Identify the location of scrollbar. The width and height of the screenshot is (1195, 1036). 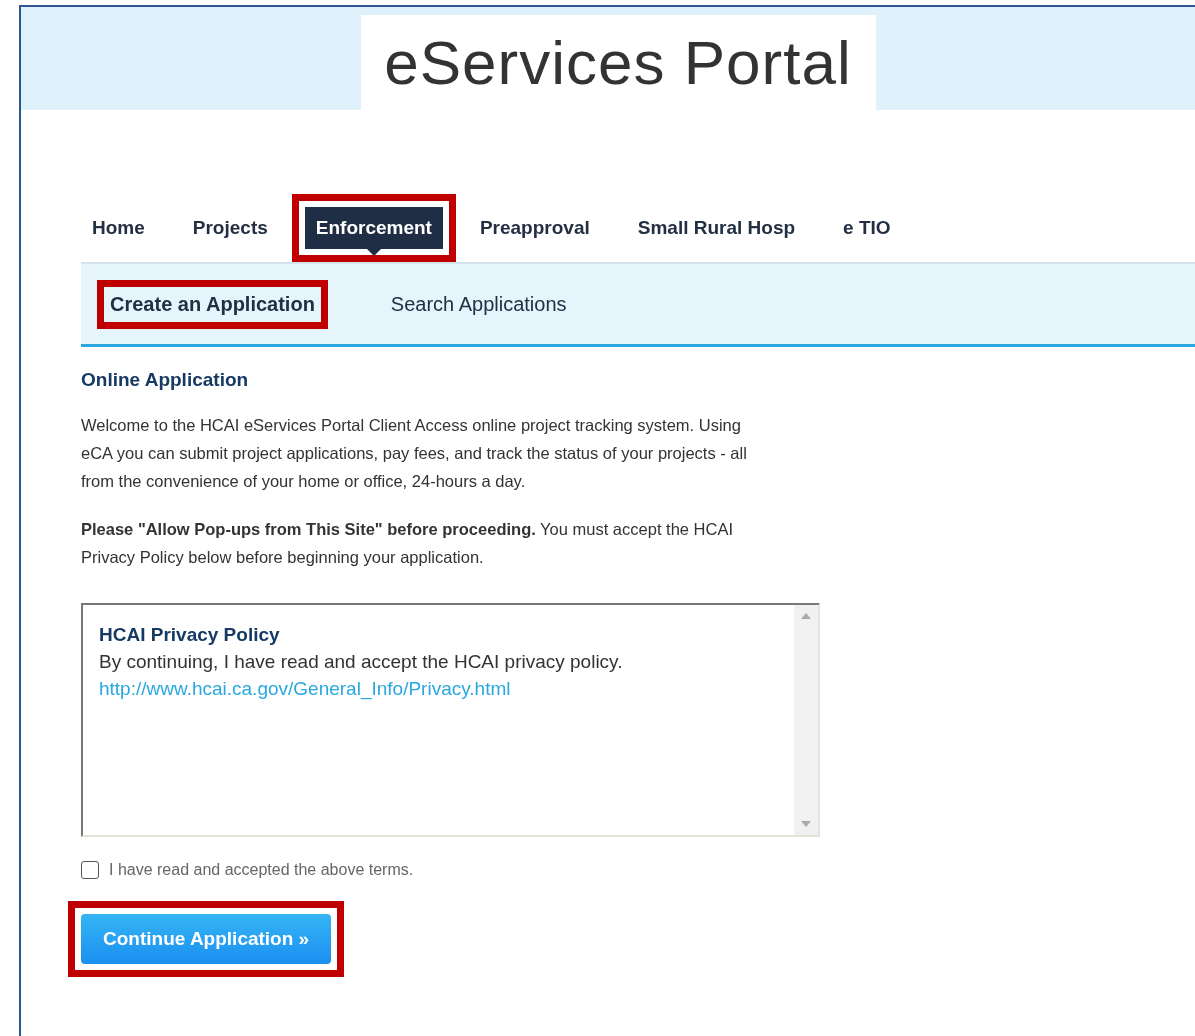
(806, 720).